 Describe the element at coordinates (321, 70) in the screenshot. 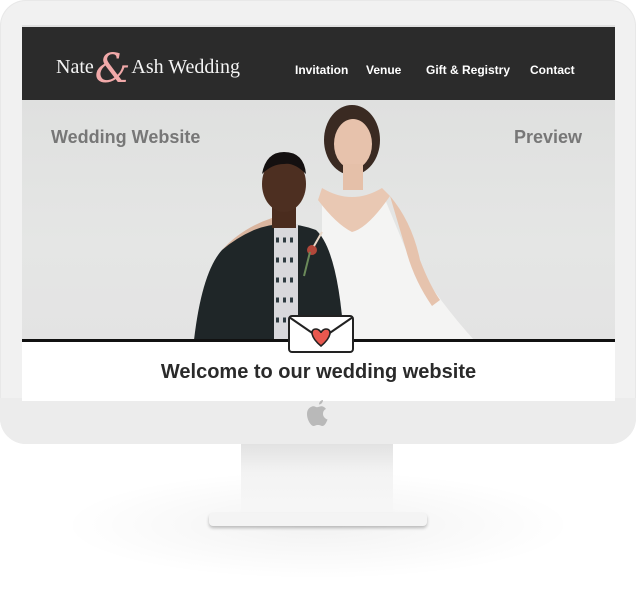

I see `nav-invitation: Invitation` at that location.